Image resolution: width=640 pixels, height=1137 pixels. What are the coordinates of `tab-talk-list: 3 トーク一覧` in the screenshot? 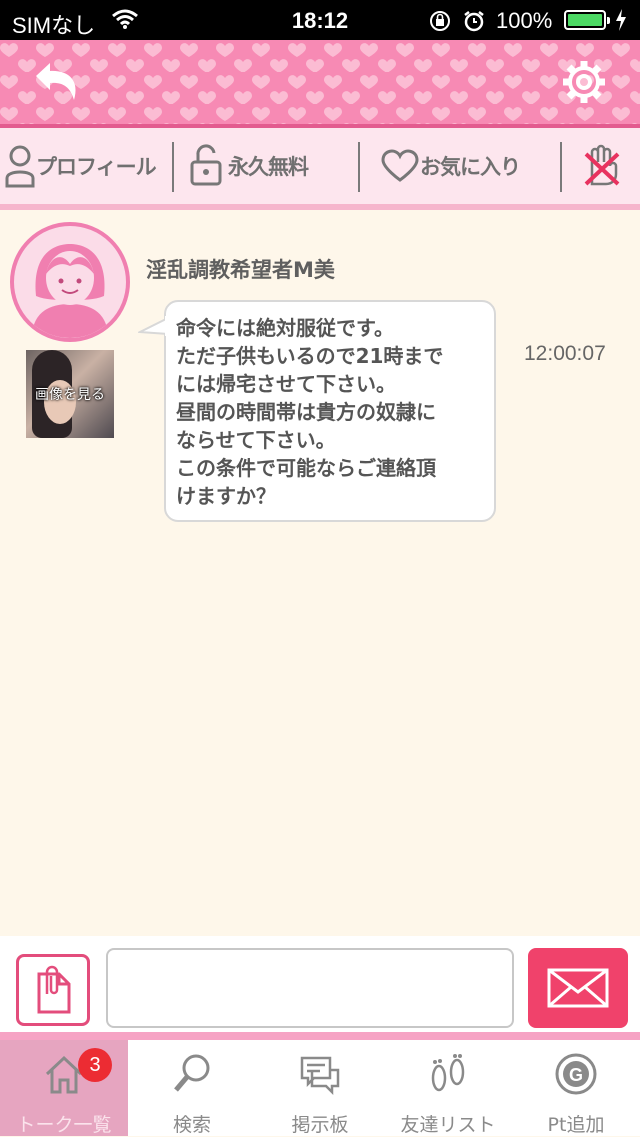 It's located at (64, 1088).